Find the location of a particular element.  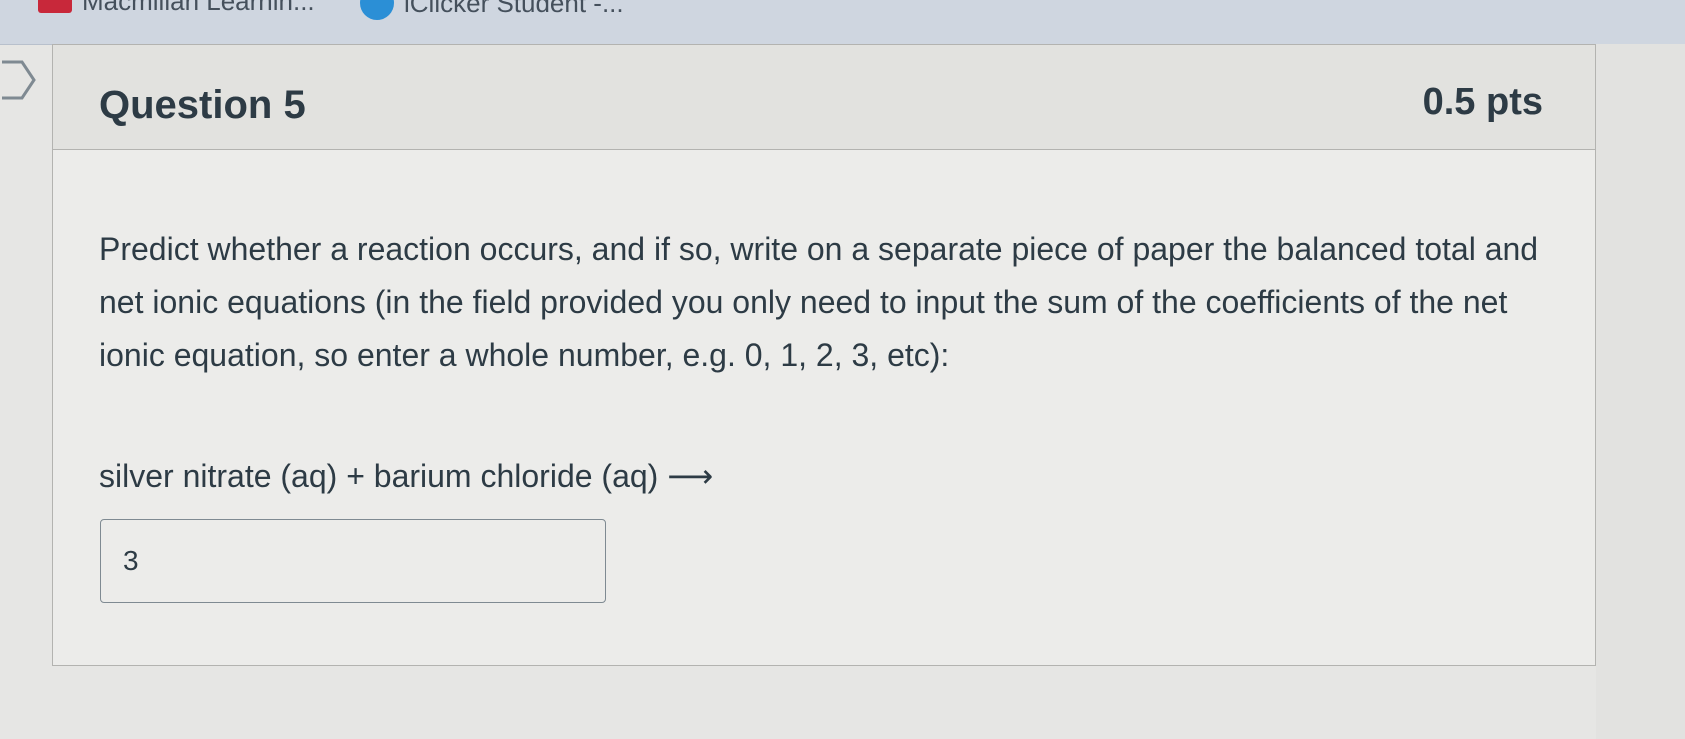

page-margin is located at coordinates (1640, 391).